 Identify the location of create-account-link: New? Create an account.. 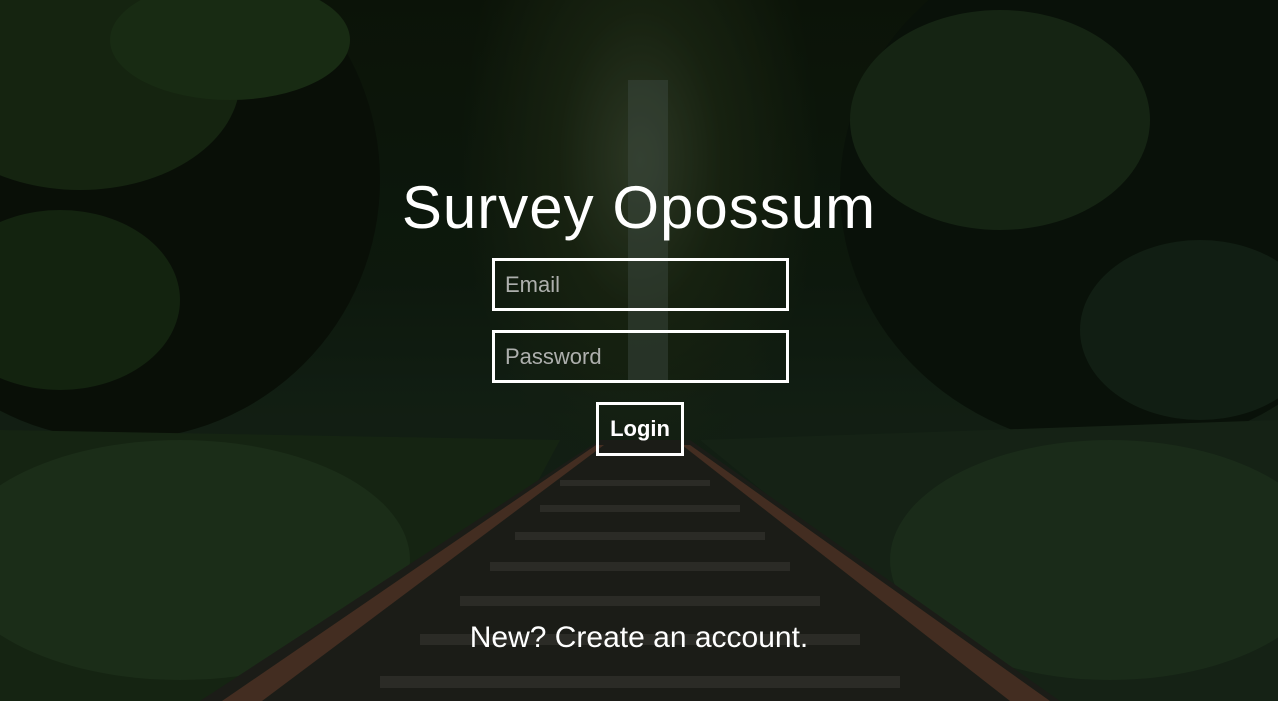
(639, 638).